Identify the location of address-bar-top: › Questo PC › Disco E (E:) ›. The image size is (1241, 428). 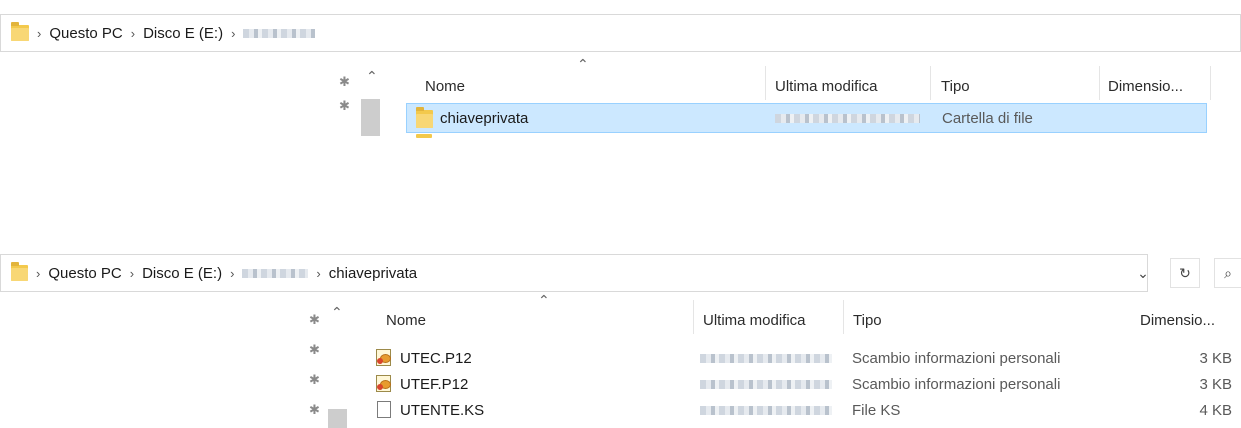
(620, 33).